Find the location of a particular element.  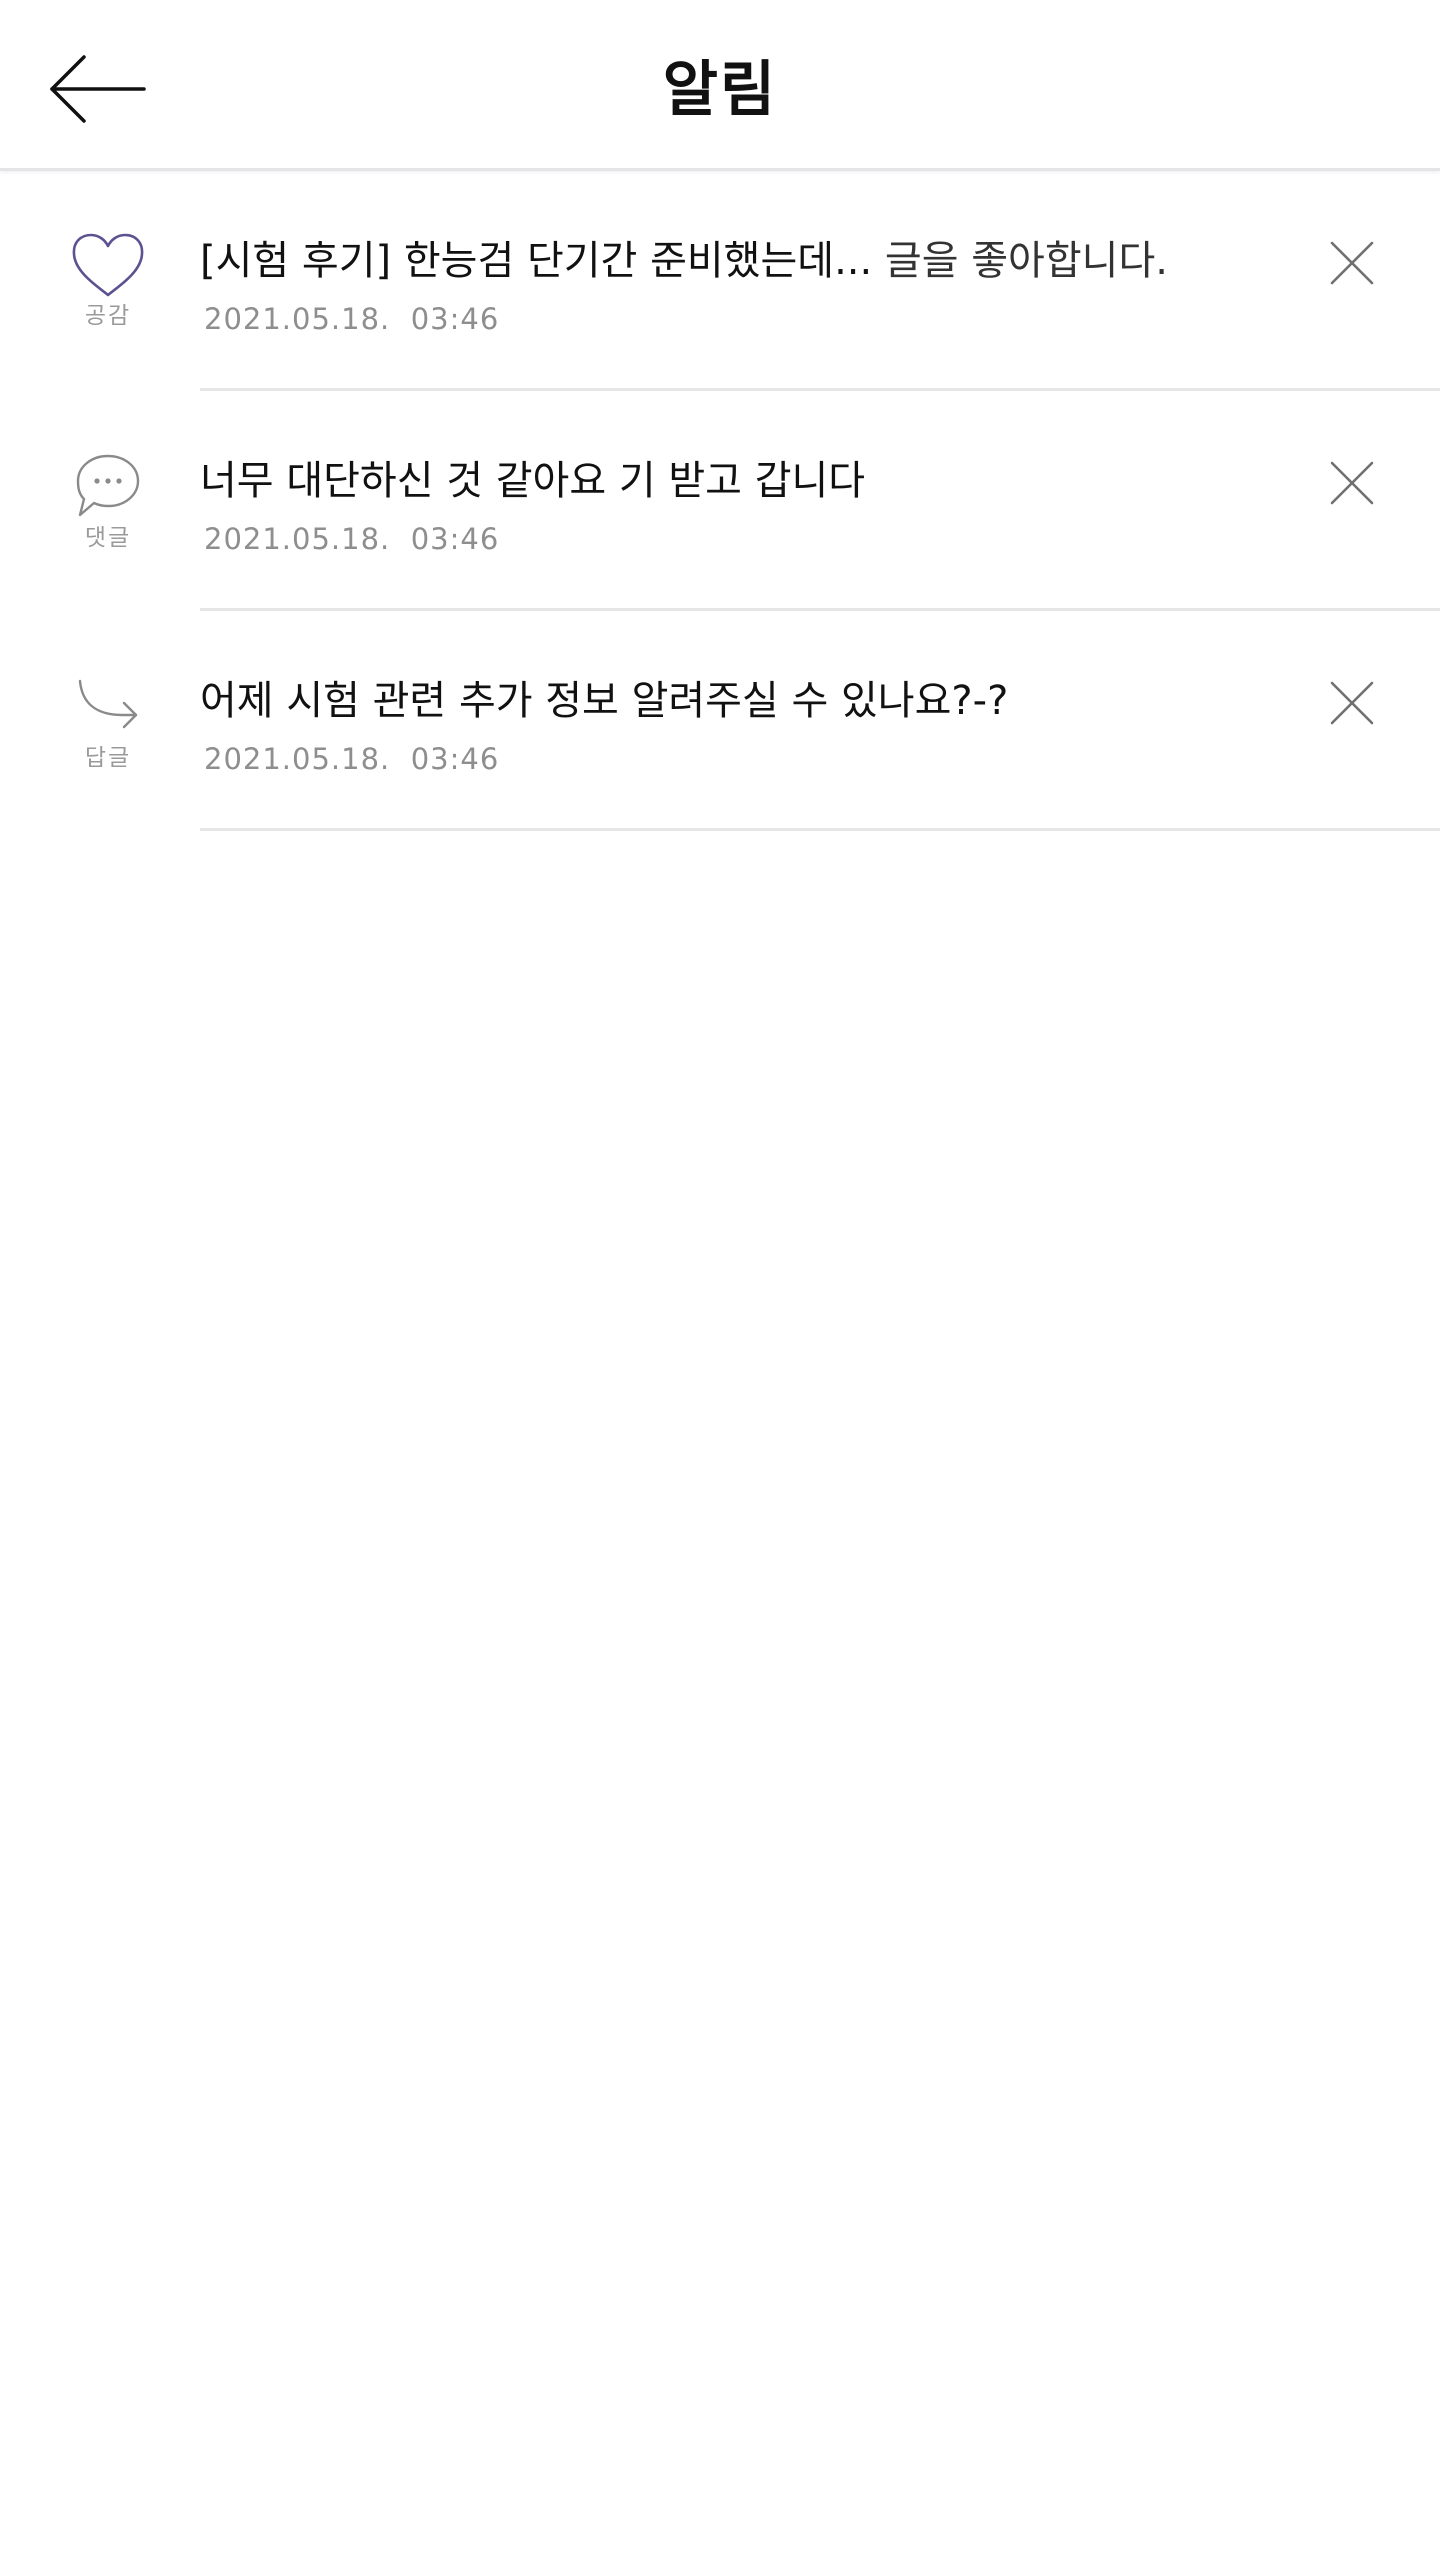

app-header: 알림 is located at coordinates (720, 85).